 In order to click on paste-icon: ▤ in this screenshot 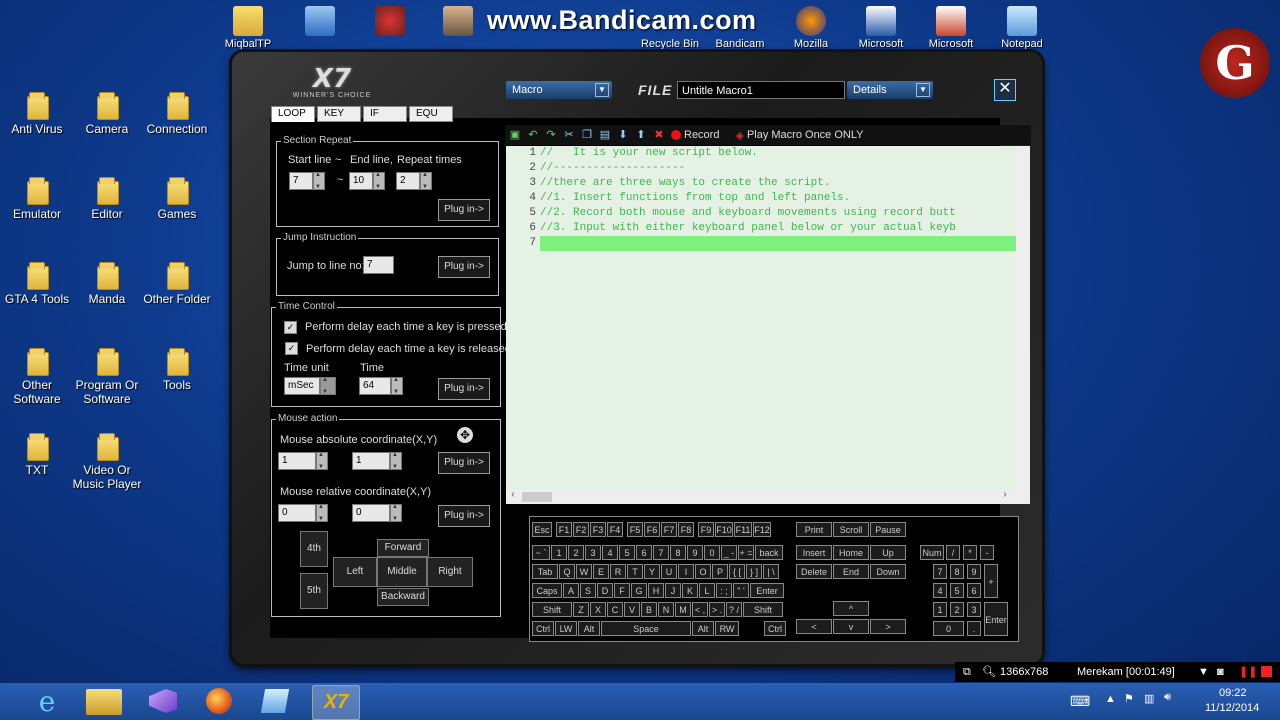, I will do `click(605, 135)`.